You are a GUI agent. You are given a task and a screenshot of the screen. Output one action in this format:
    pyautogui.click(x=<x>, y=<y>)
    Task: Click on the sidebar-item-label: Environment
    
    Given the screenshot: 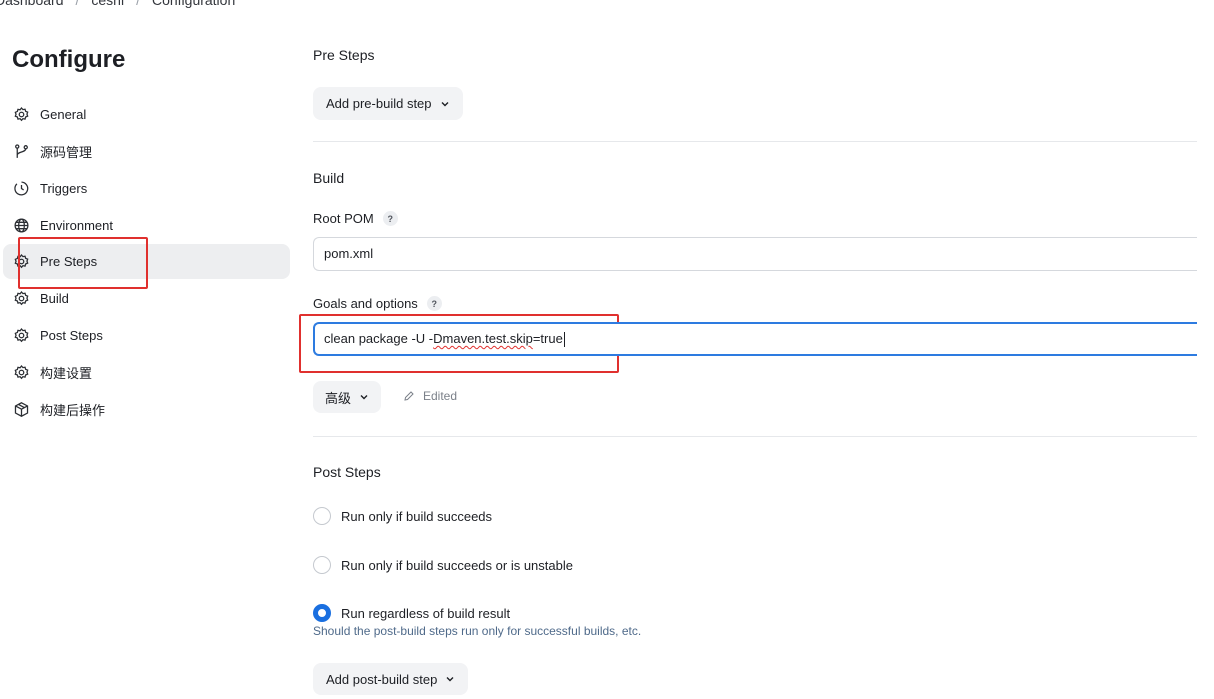 What is the action you would take?
    pyautogui.click(x=76, y=225)
    